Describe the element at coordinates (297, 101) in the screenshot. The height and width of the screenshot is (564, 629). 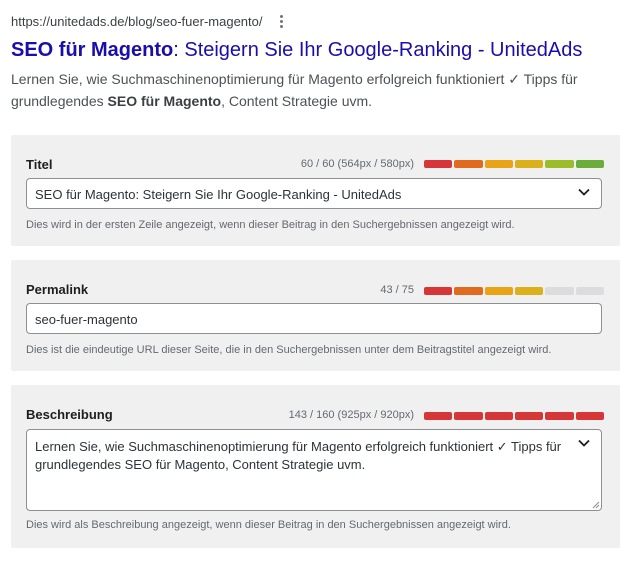
I see `serp-description-post: , Content Strategie uvm.` at that location.